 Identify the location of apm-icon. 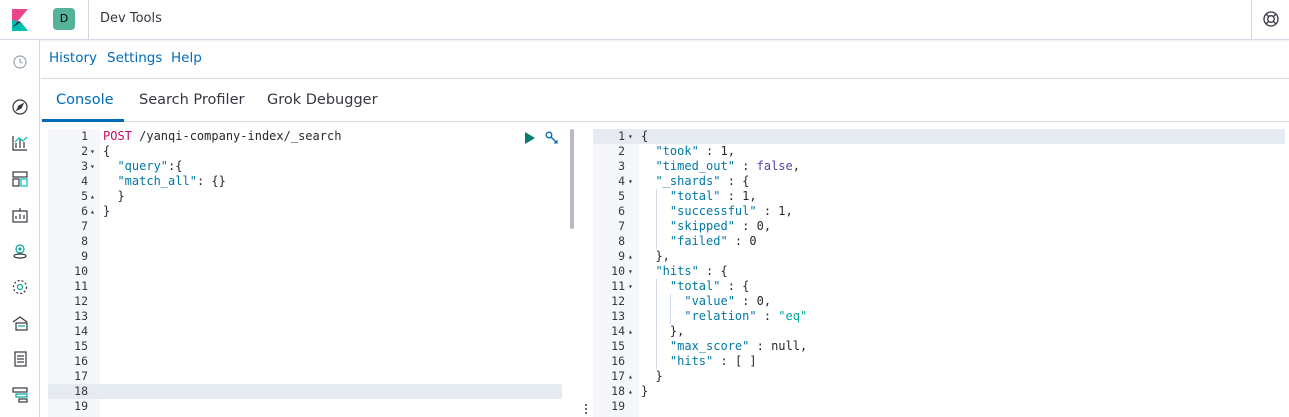
(20, 395).